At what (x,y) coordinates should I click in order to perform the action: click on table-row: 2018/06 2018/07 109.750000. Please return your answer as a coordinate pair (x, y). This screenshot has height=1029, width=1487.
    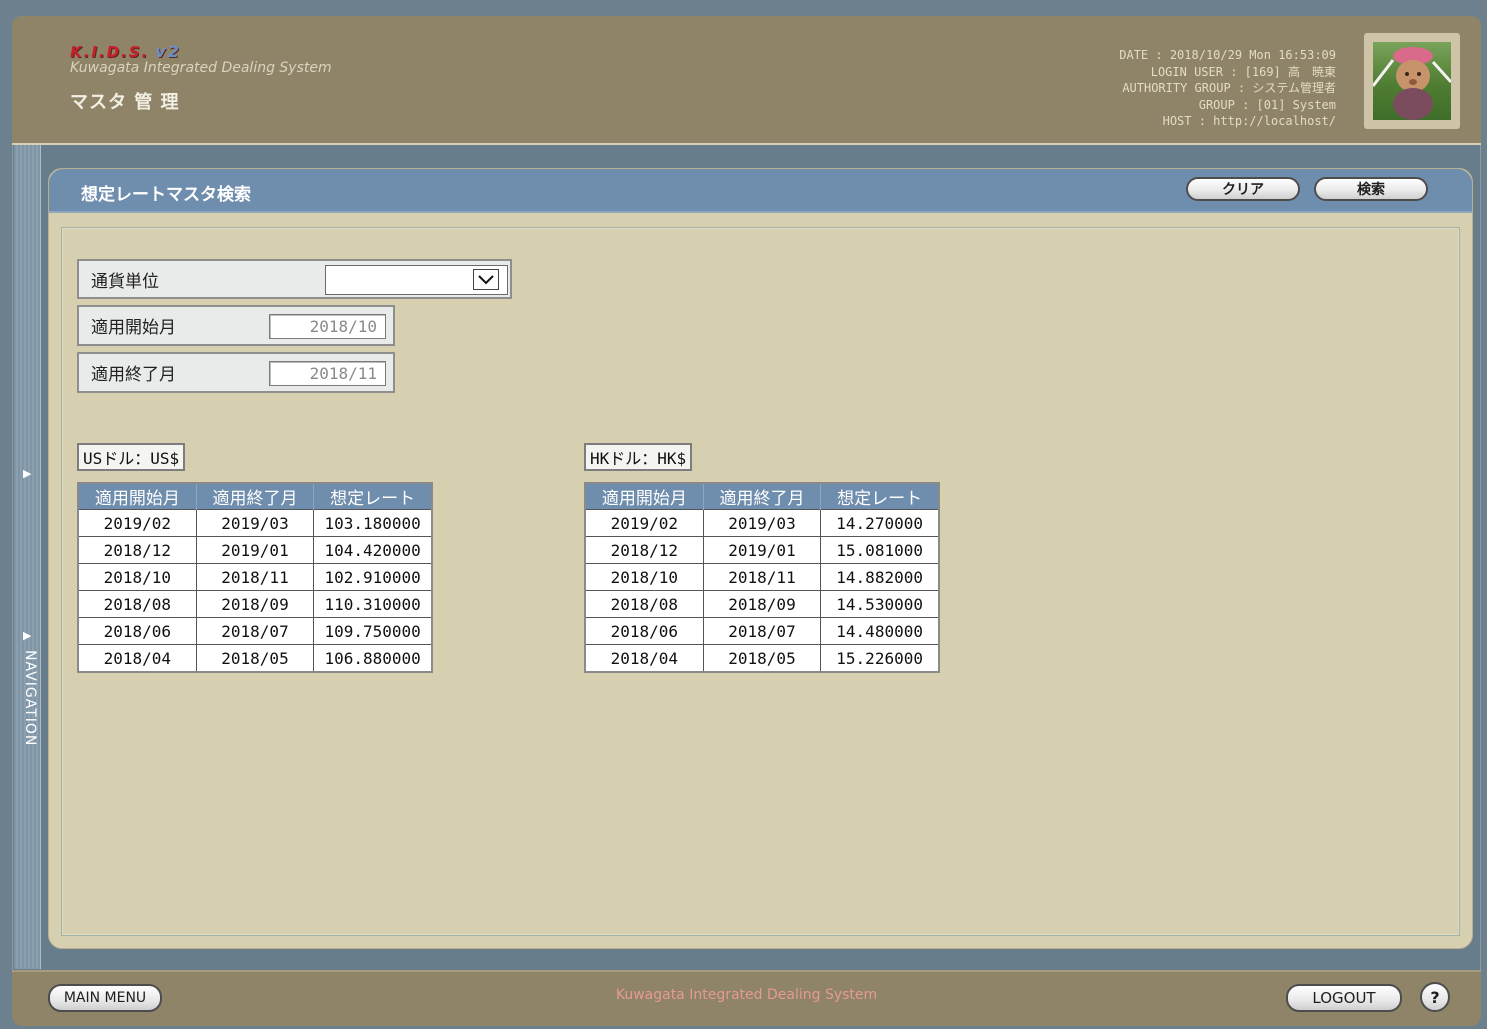
    Looking at the image, I should click on (255, 631).